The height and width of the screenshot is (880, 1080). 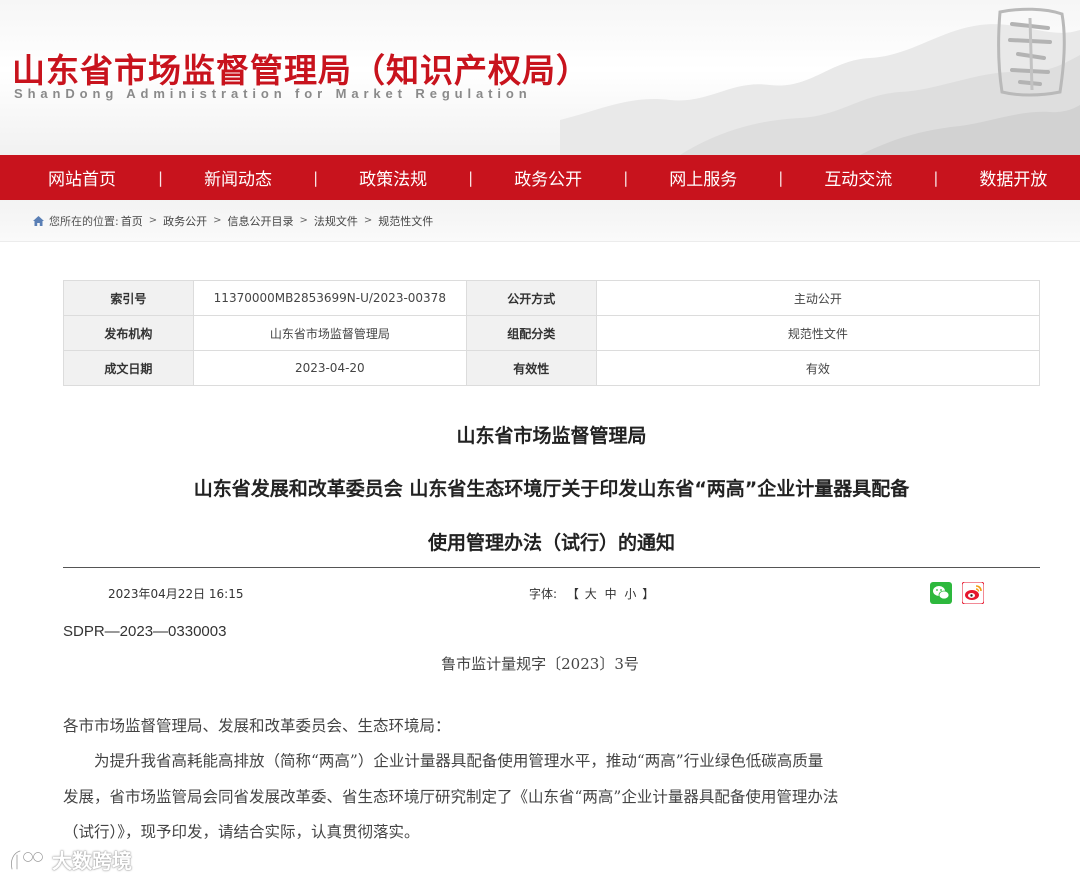 I want to click on nav-item-open-data: 数据开放, so click(x=1013, y=177).